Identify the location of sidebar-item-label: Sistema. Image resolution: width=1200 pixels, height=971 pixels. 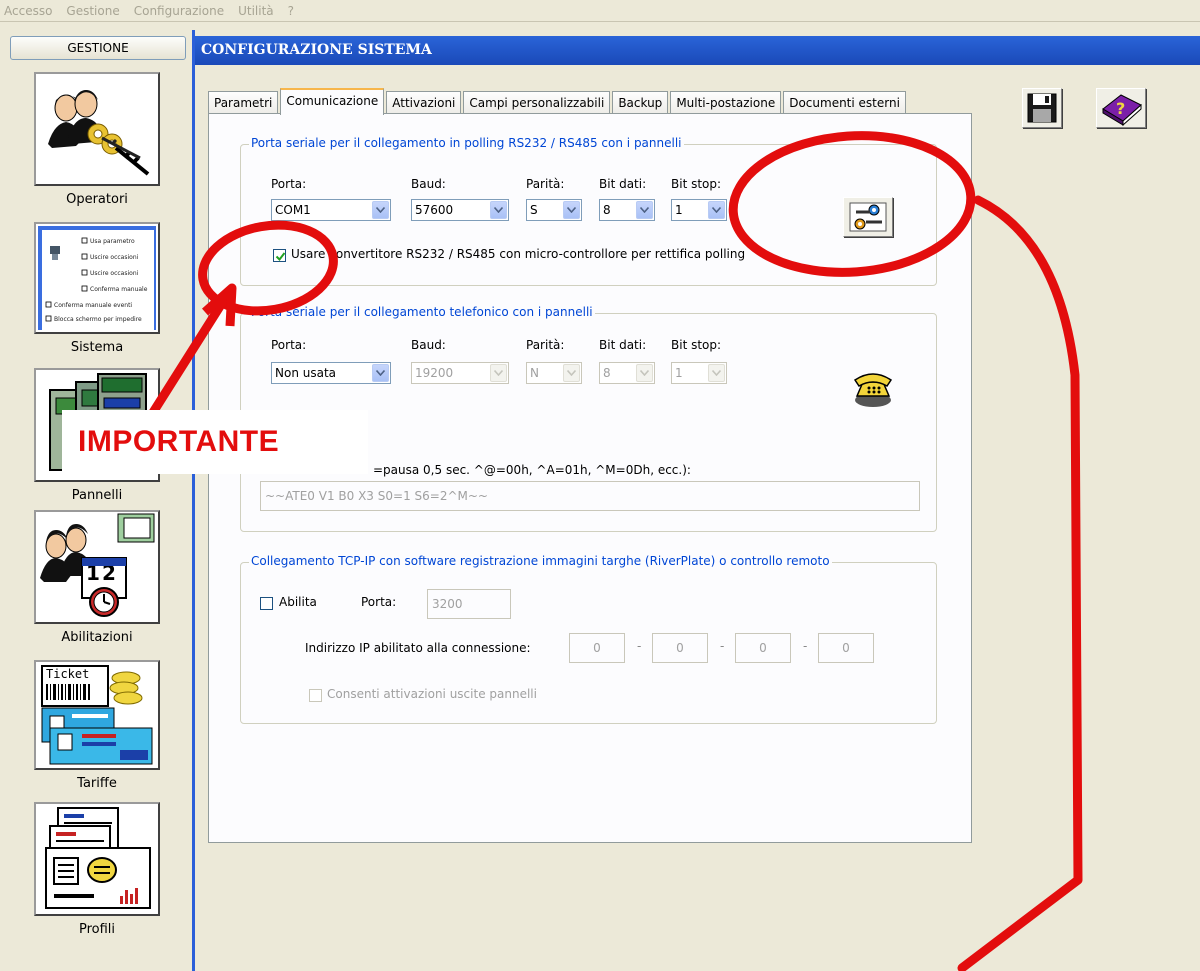
(97, 347).